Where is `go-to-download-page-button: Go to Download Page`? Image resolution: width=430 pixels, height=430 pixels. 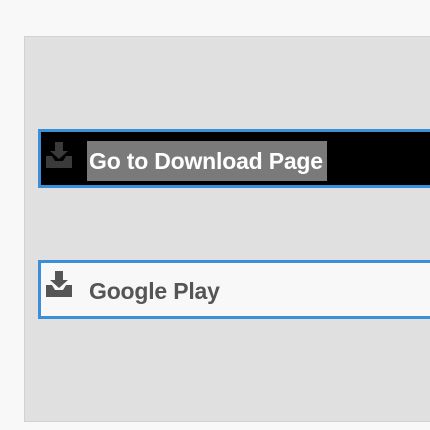
go-to-download-page-button: Go to Download Page is located at coordinates (234, 158).